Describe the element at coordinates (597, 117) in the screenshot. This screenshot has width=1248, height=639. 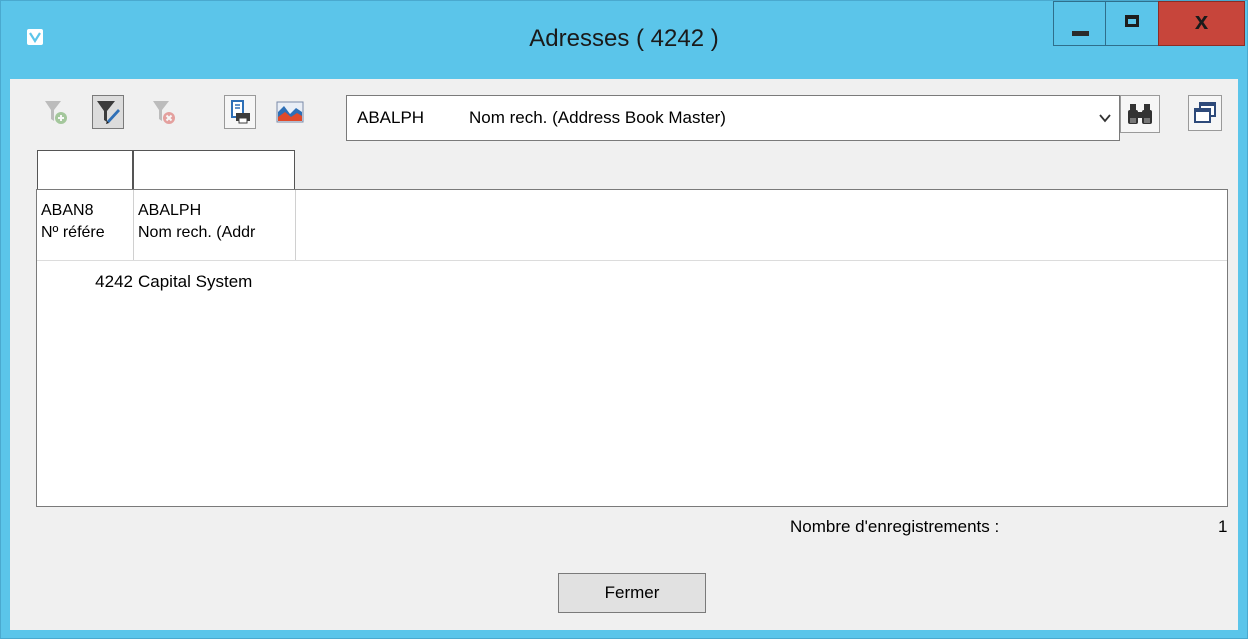
I see `search-field-description: Nom rech. (Address Book Master)` at that location.